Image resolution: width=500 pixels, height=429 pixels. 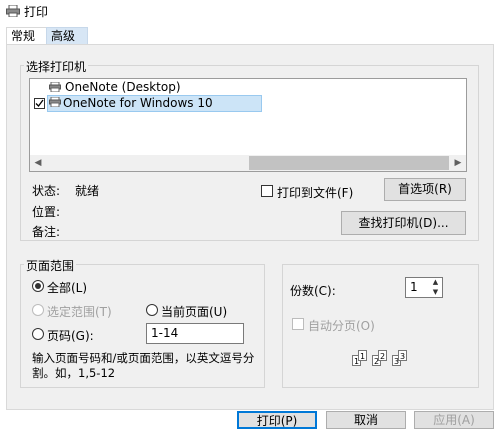 I want to click on range-pages-label: 页码(G):, so click(x=70, y=336).